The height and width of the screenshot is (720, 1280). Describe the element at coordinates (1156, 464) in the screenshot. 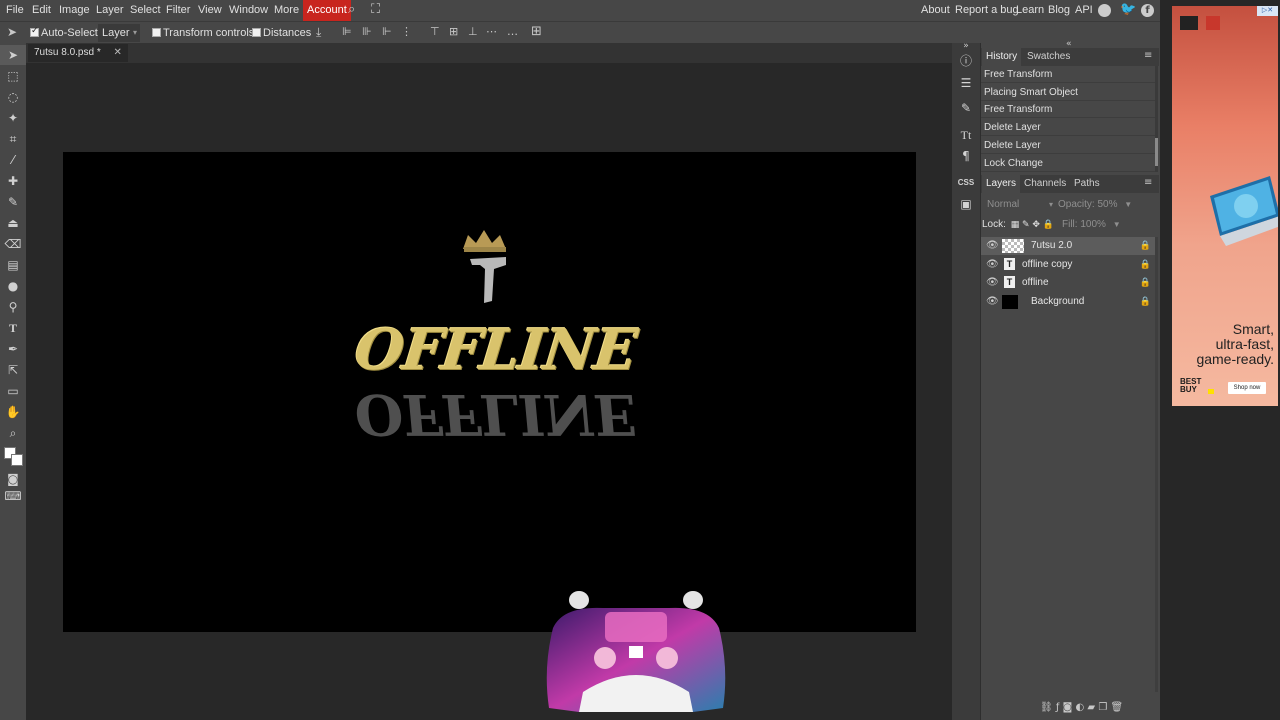

I see `layers-scrollbar` at that location.